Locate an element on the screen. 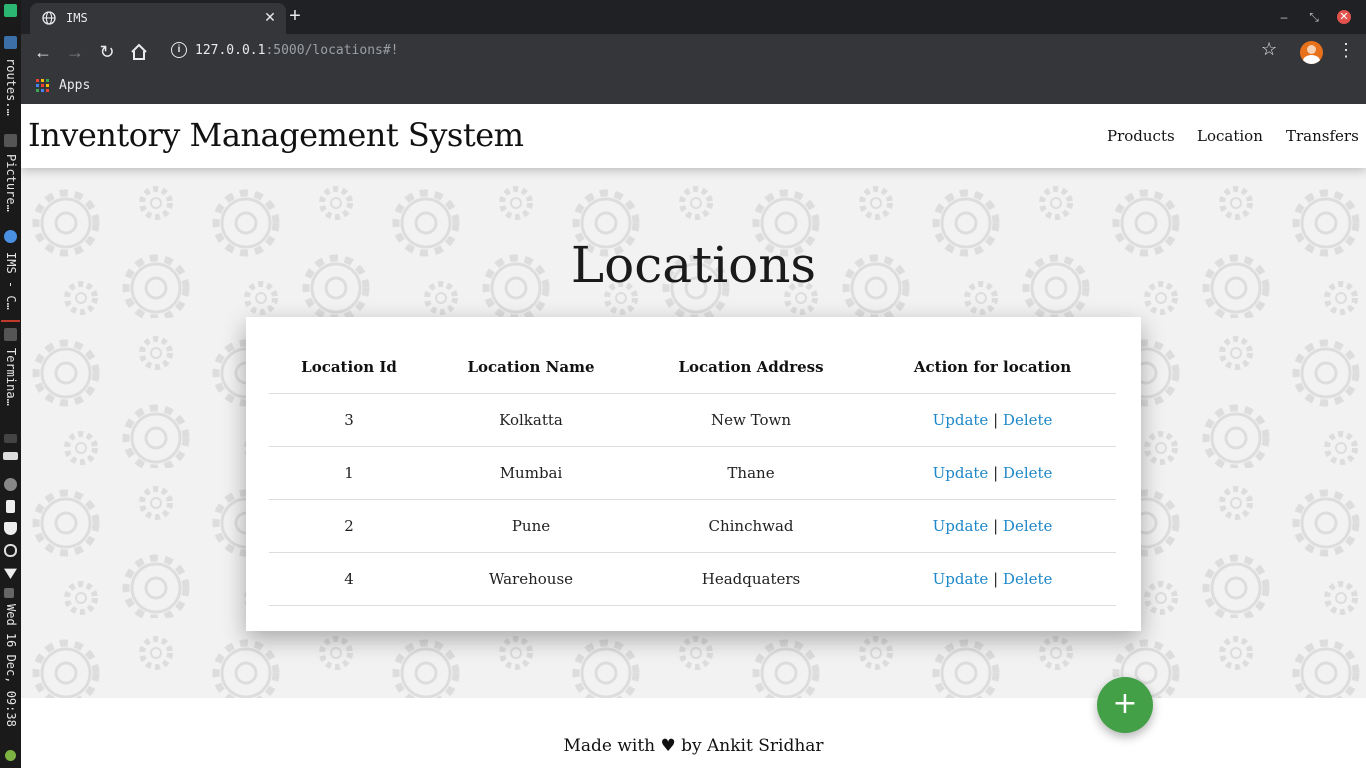  cell-location-address: Chinchwad is located at coordinates (751, 526).